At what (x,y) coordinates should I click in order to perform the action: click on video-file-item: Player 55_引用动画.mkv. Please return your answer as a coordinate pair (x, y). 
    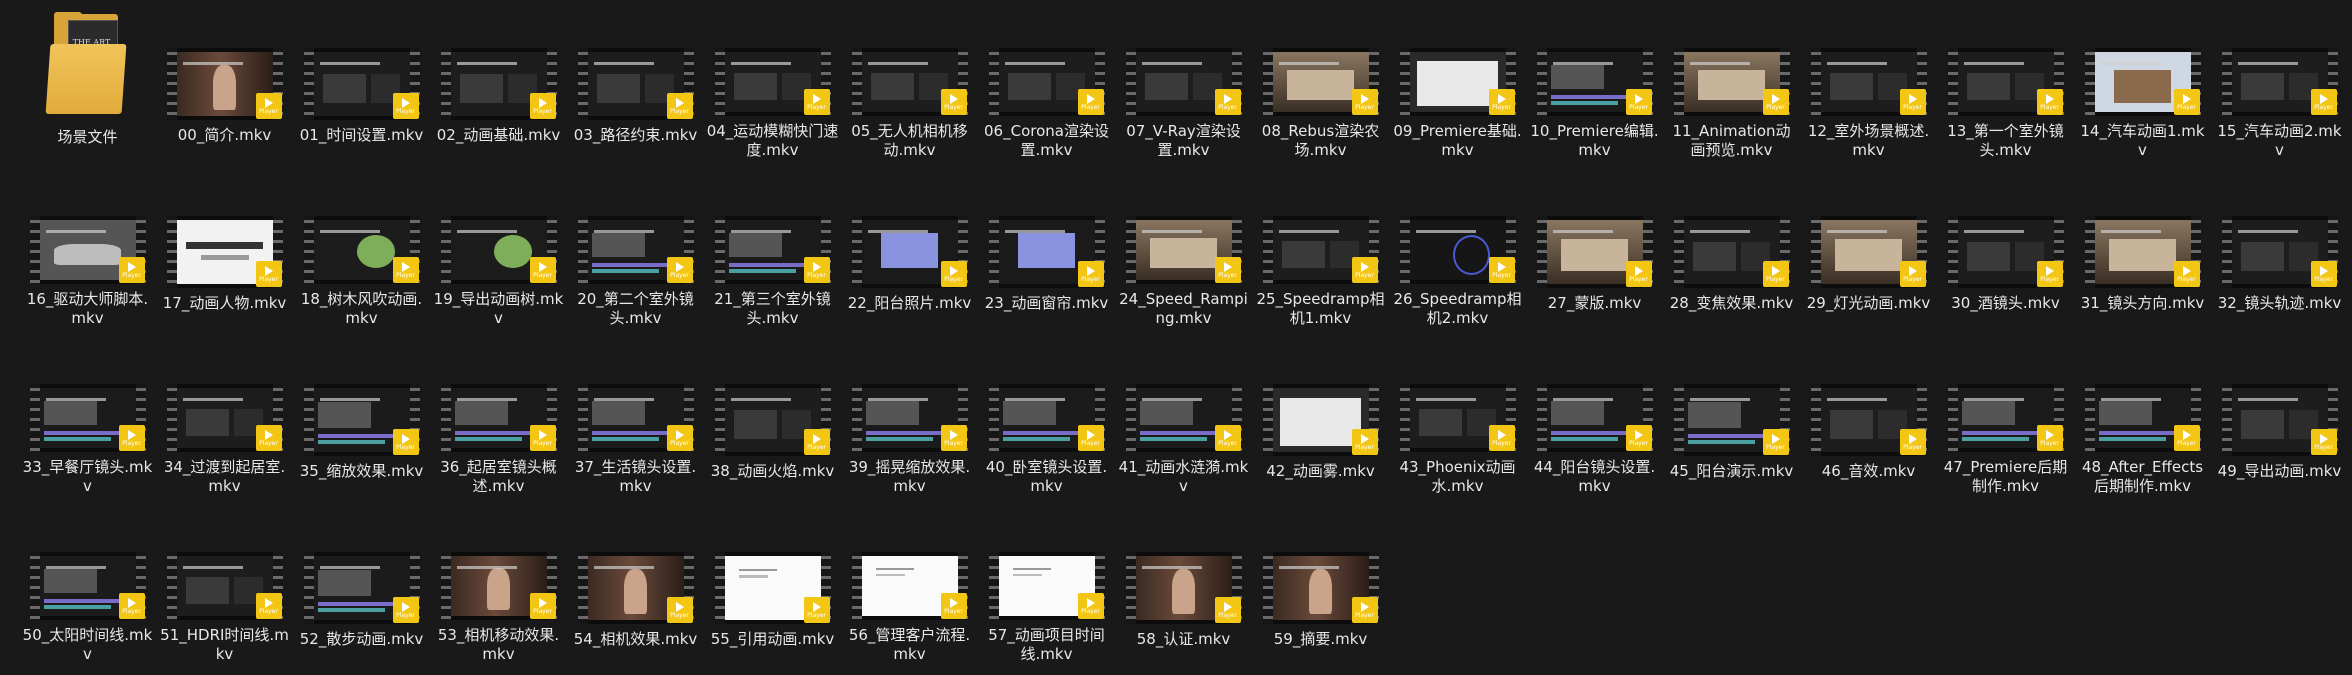
    Looking at the image, I should click on (772, 584).